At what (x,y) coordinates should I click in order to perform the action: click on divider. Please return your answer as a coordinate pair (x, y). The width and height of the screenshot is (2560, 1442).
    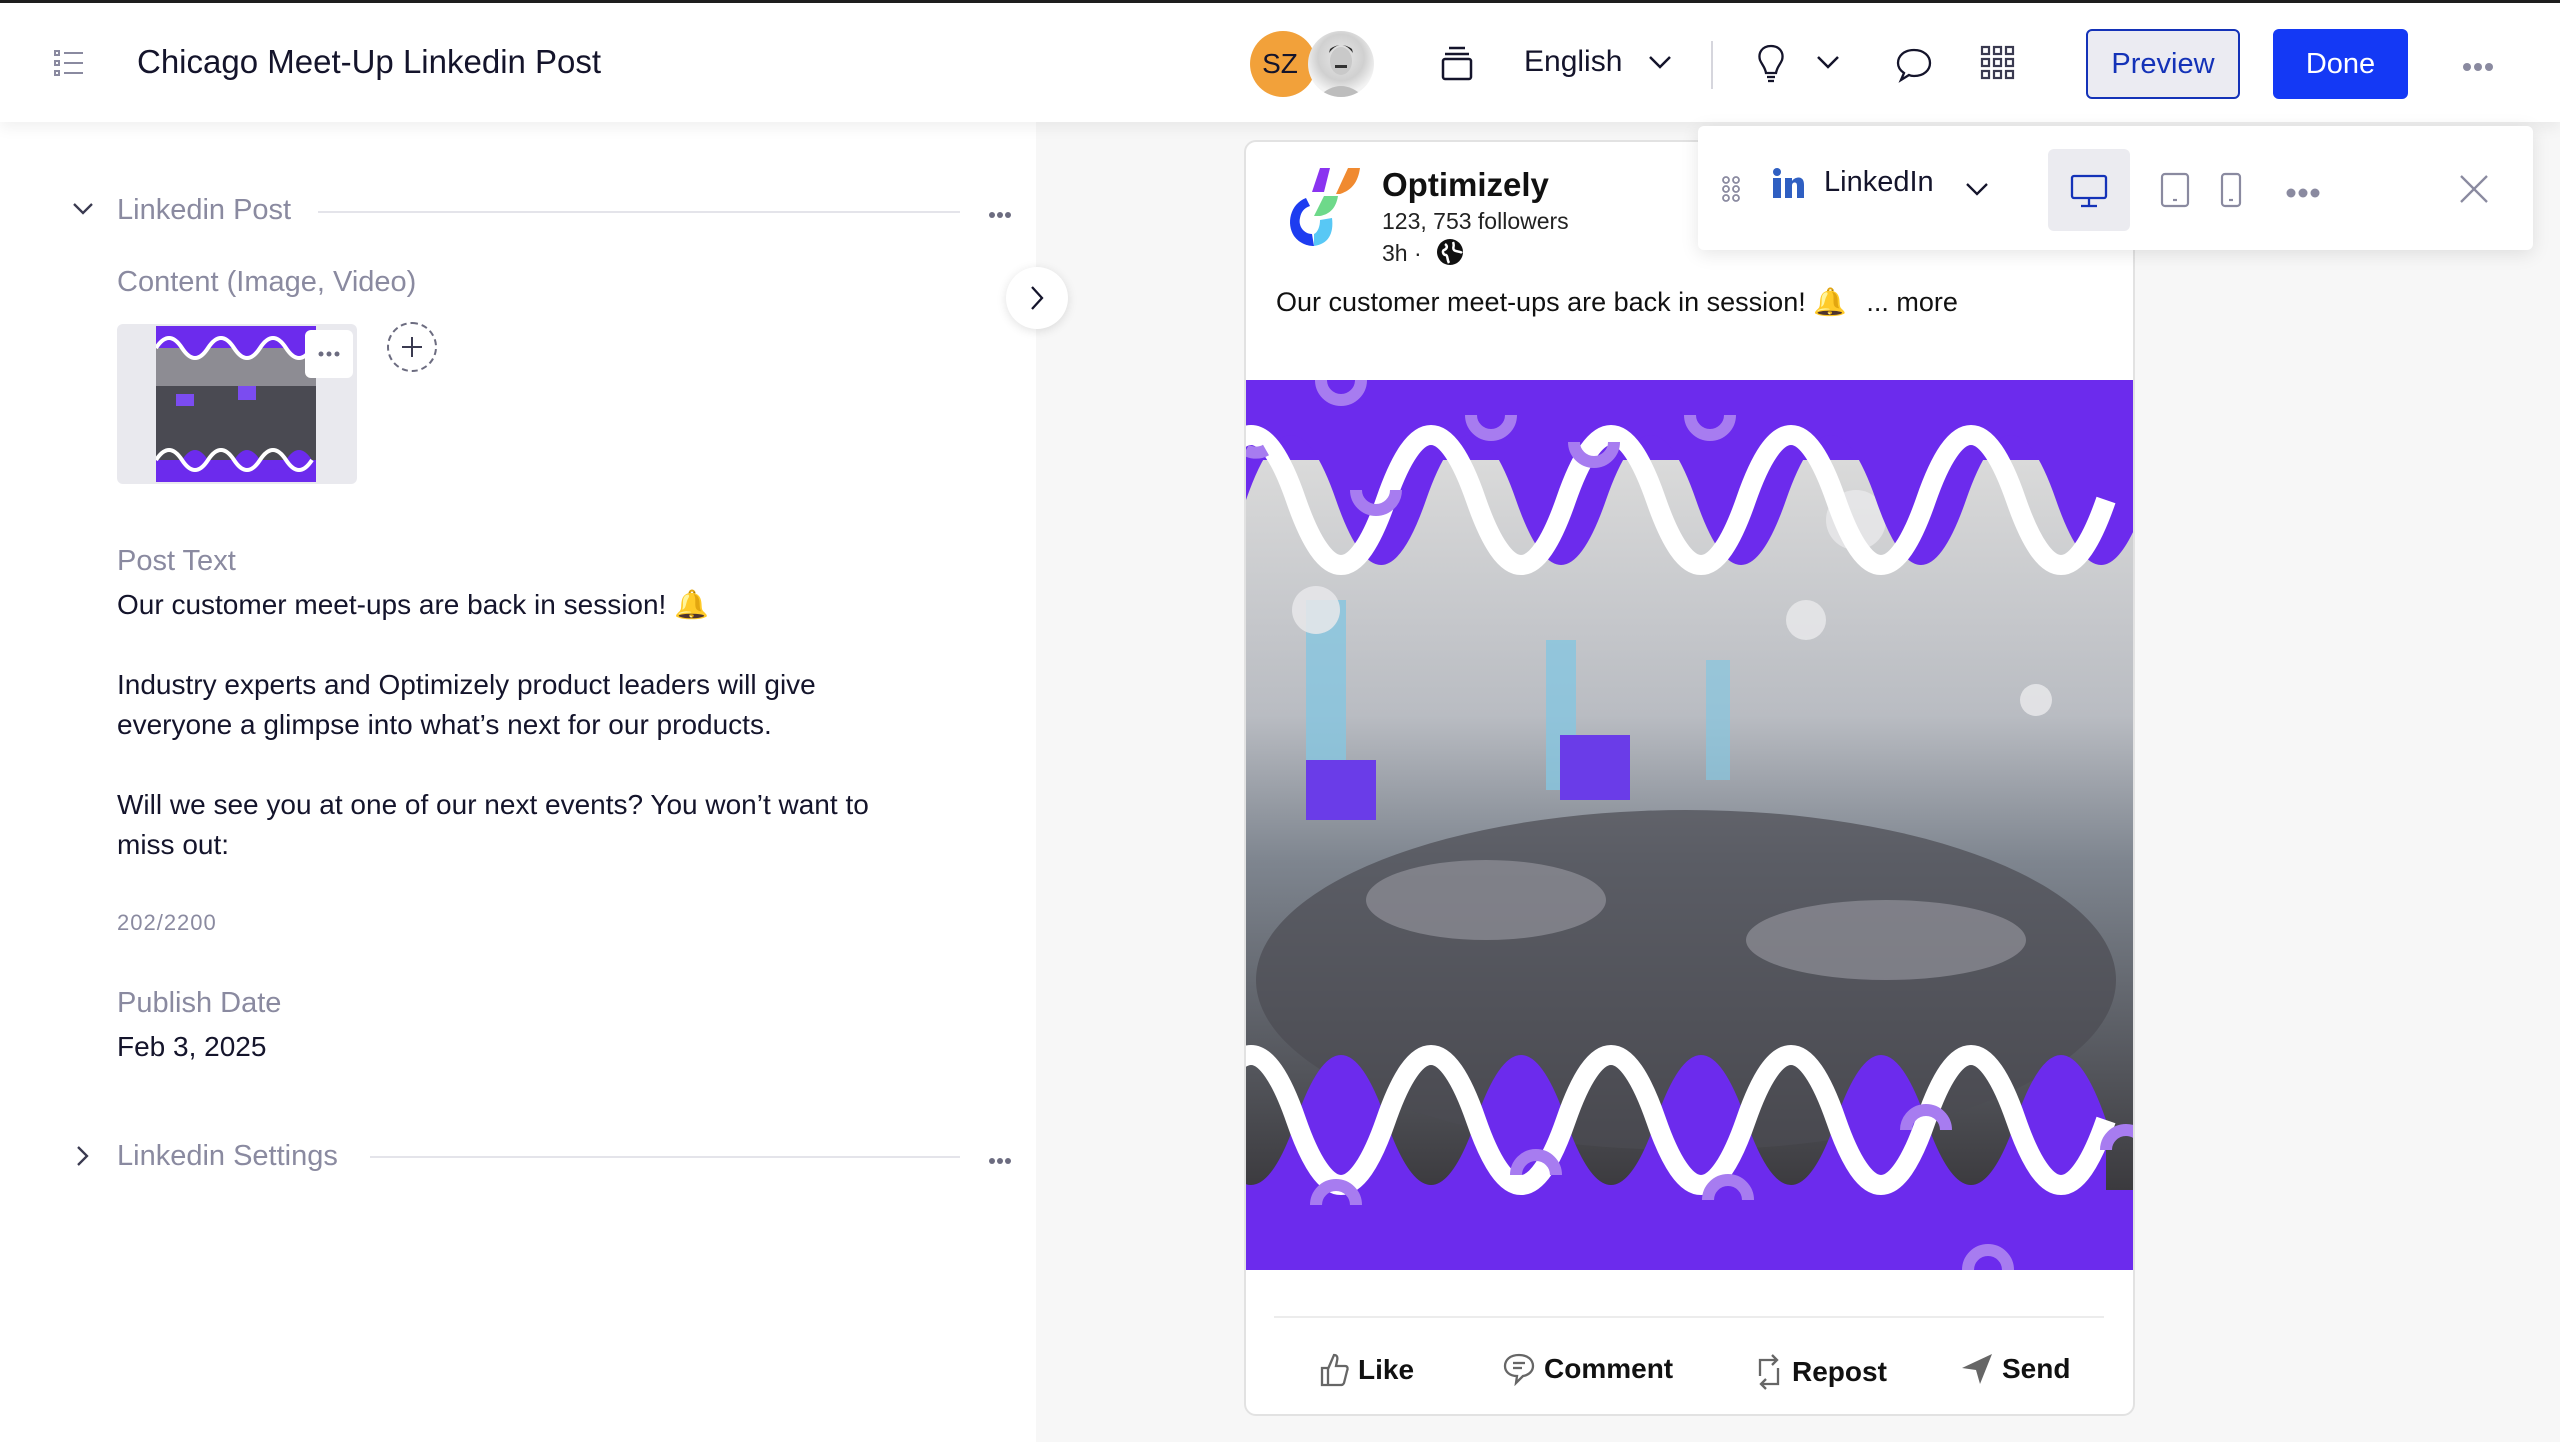
    Looking at the image, I should click on (1712, 65).